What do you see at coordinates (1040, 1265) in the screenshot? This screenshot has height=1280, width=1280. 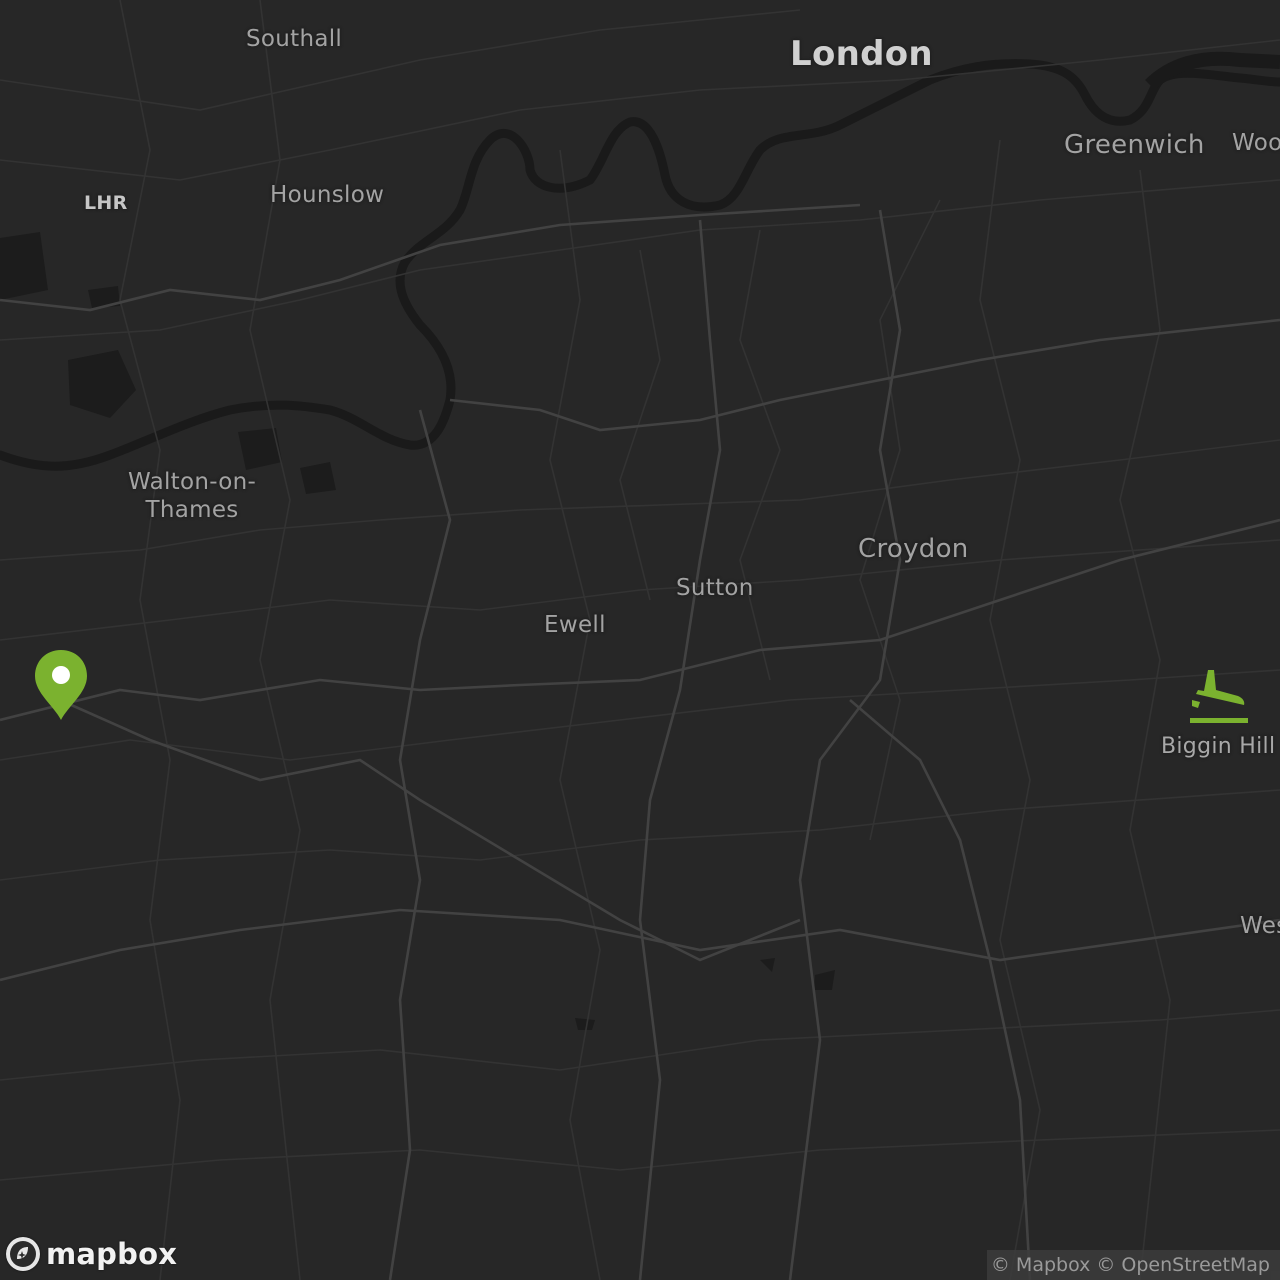 I see `attribution-mapbox-link: © Mapbox` at bounding box center [1040, 1265].